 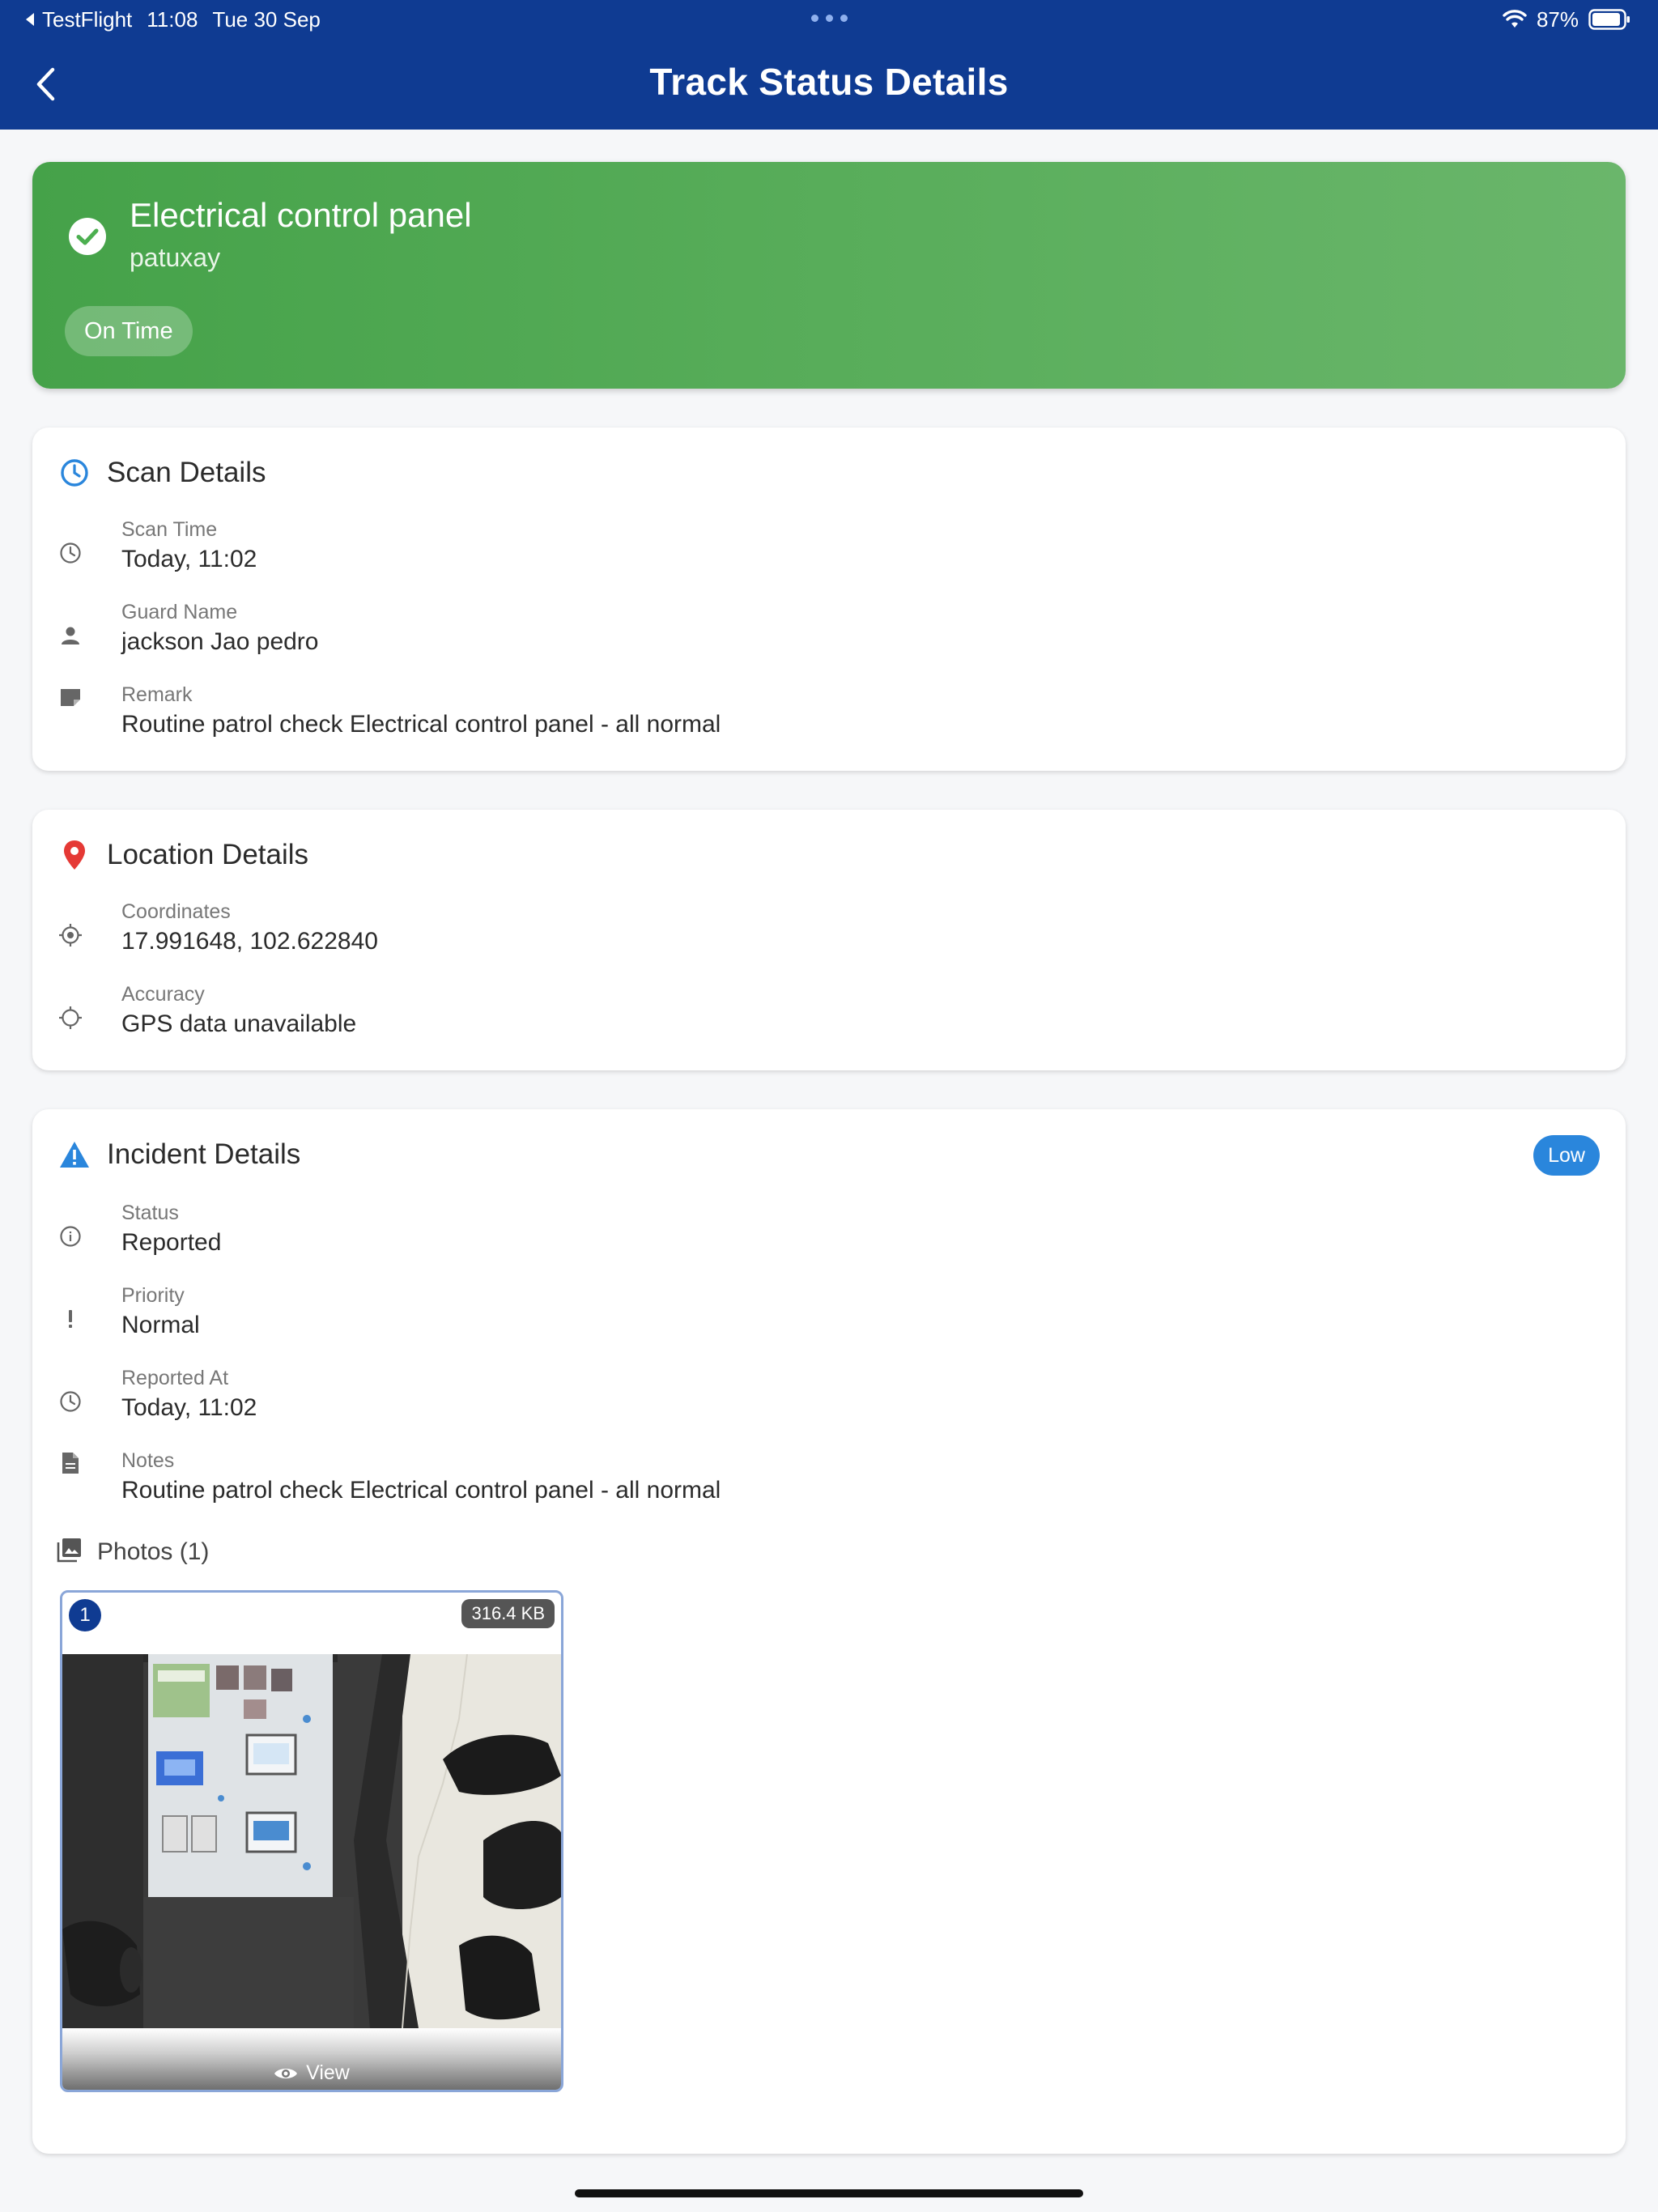 What do you see at coordinates (169, 530) in the screenshot?
I see `scan-time-label: Scan Time` at bounding box center [169, 530].